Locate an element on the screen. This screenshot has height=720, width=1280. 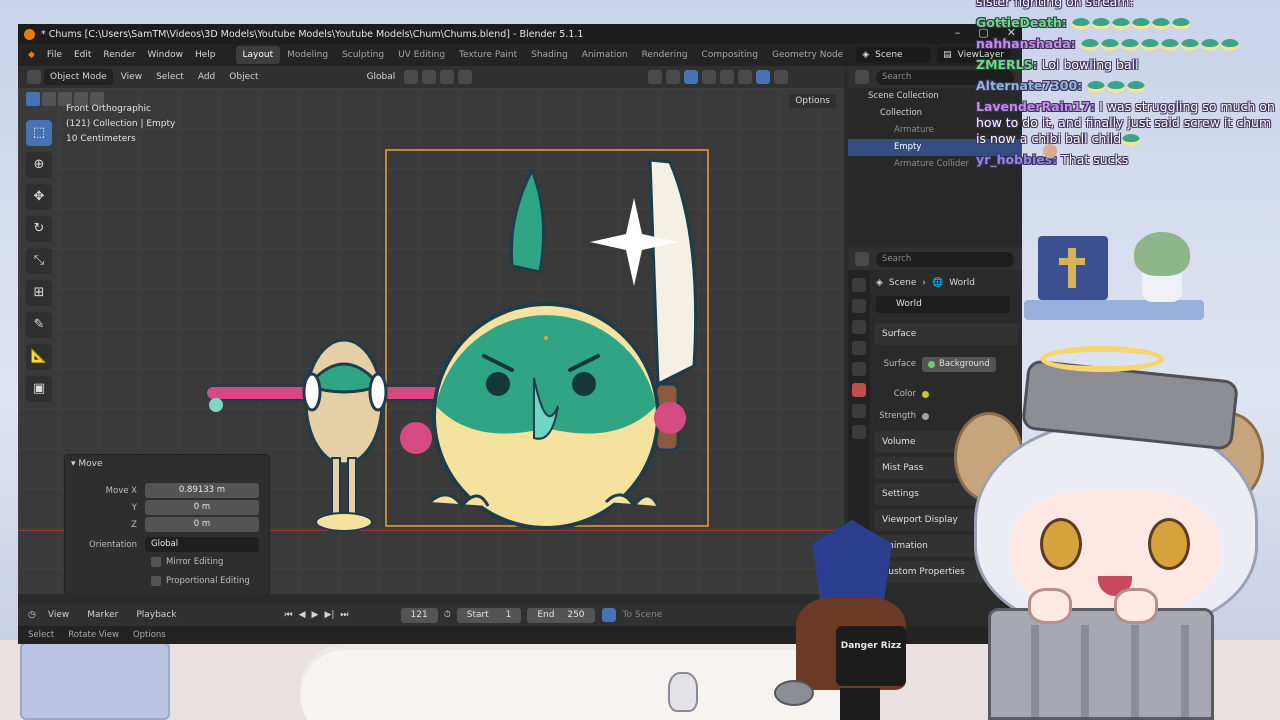
timeline-playback-menu: Playback is located at coordinates (156, 615).